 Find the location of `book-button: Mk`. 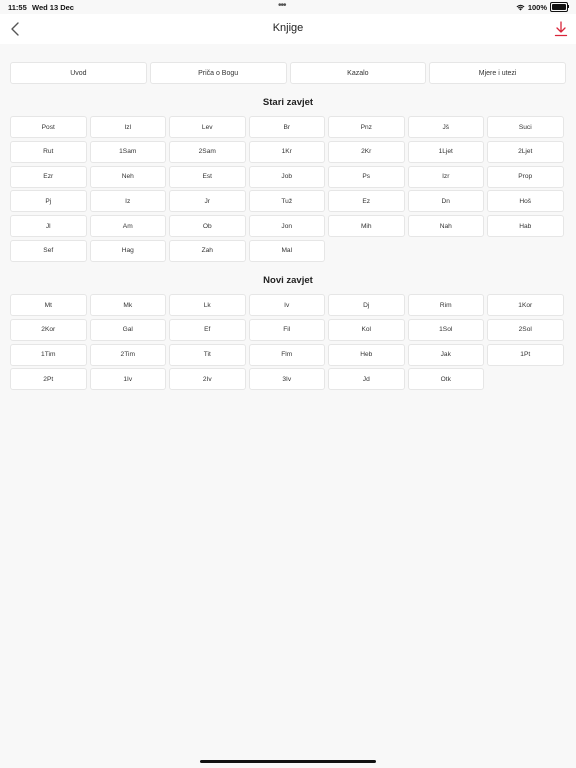

book-button: Mk is located at coordinates (127, 305).